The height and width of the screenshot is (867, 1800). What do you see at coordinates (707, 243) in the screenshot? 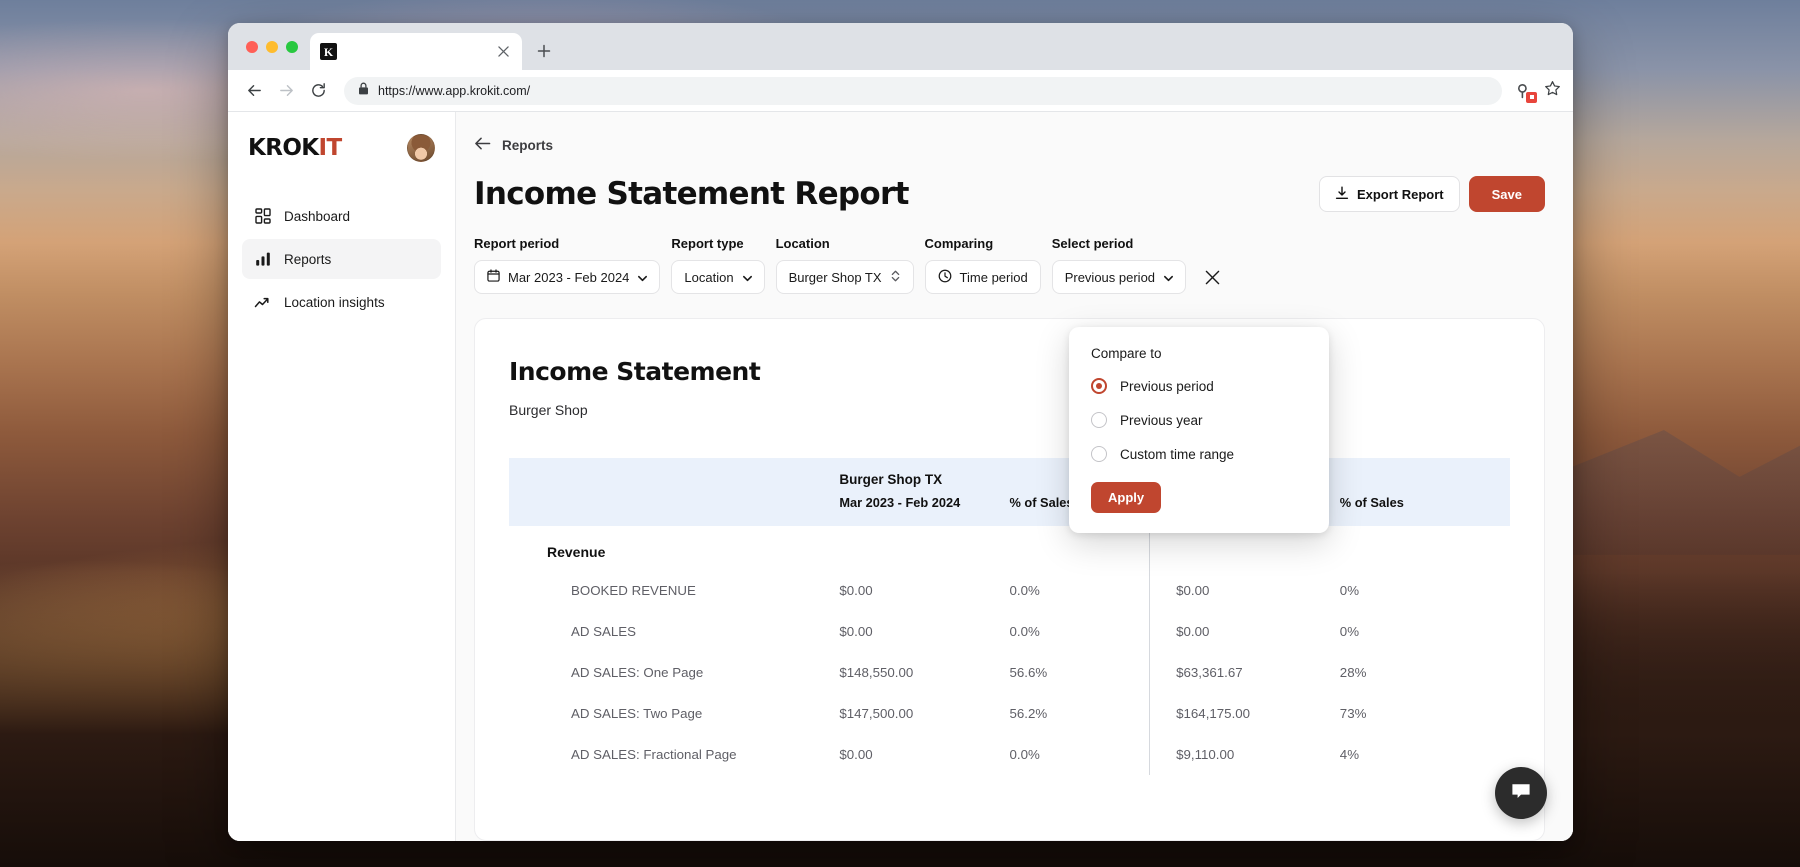
I see `filter-label: Report type` at bounding box center [707, 243].